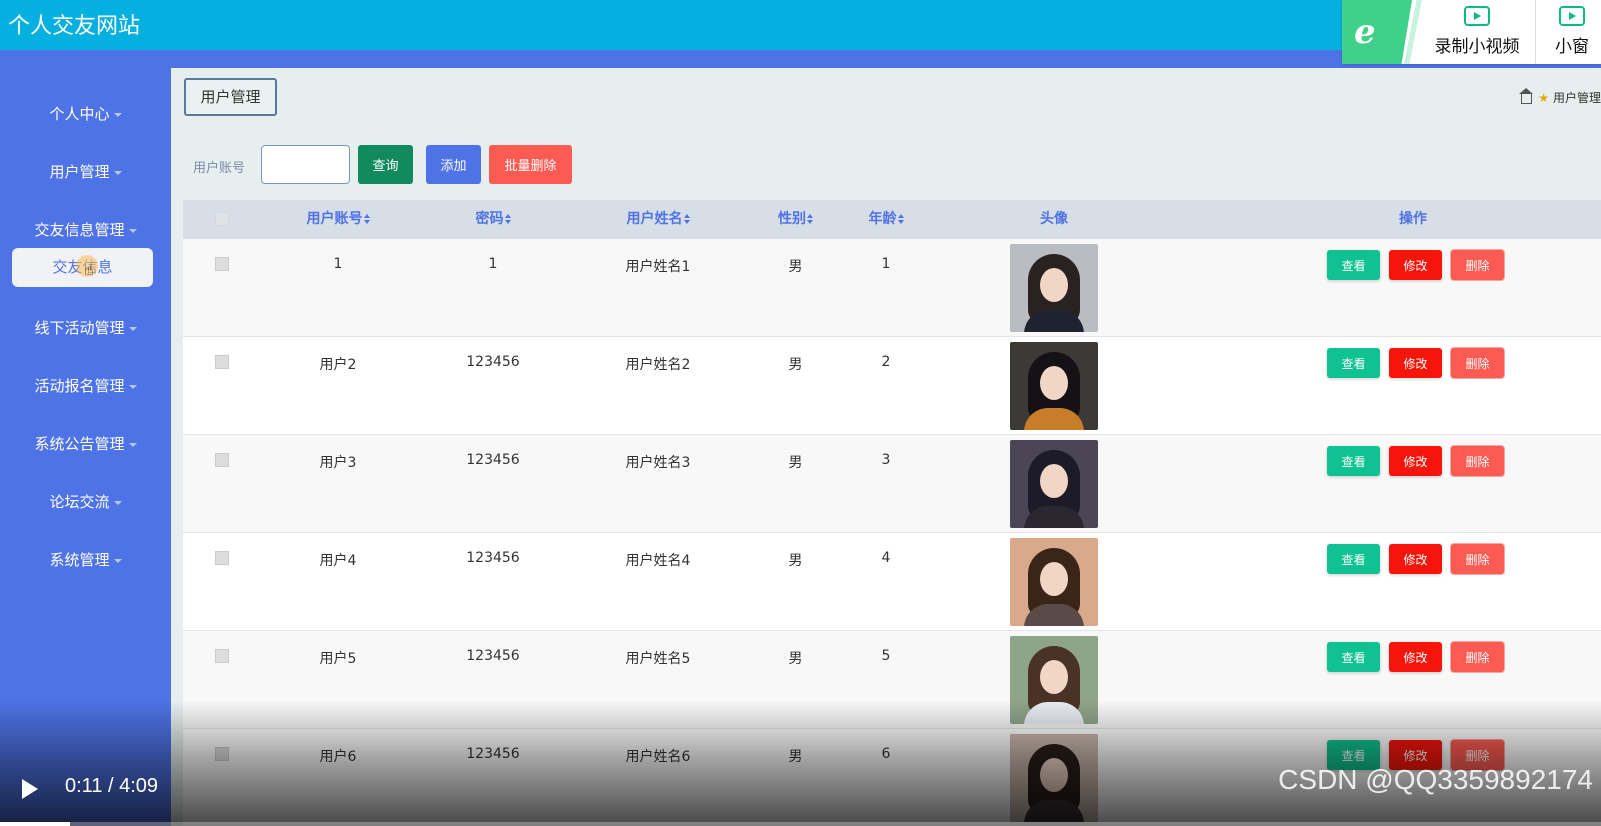 The image size is (1601, 826). Describe the element at coordinates (219, 168) in the screenshot. I see `search-label: 用户账号` at that location.